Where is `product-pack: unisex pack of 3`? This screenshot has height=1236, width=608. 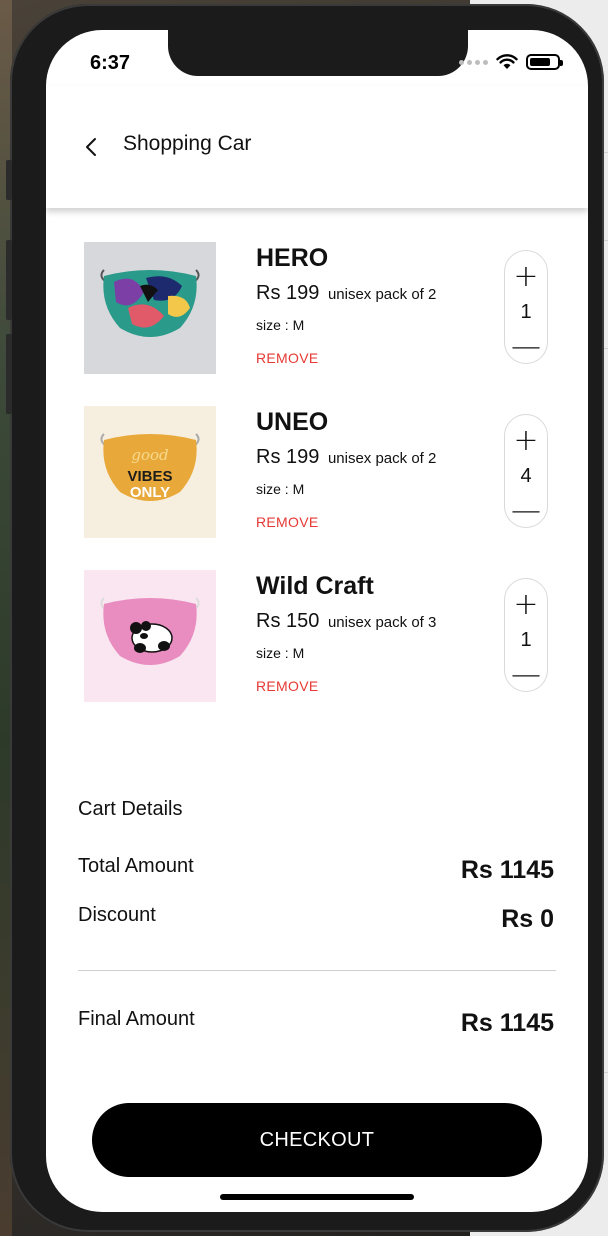 product-pack: unisex pack of 3 is located at coordinates (382, 622).